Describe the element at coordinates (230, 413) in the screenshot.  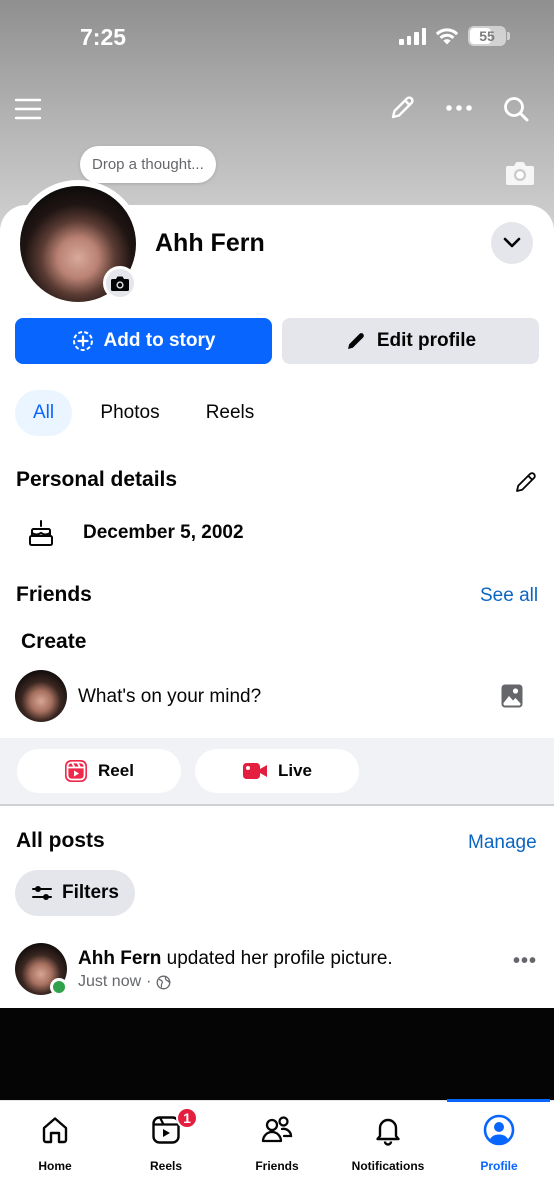
I see `tab-reels: Reels` at that location.